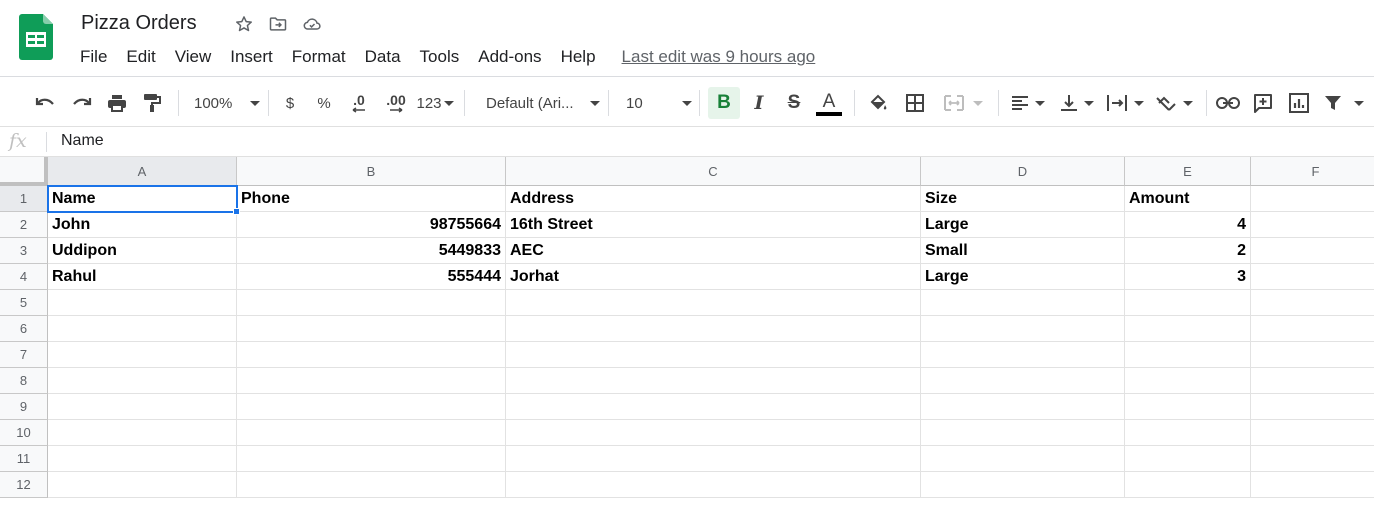 The height and width of the screenshot is (505, 1374). Describe the element at coordinates (371, 251) in the screenshot. I see `cell-b3: 5449833` at that location.